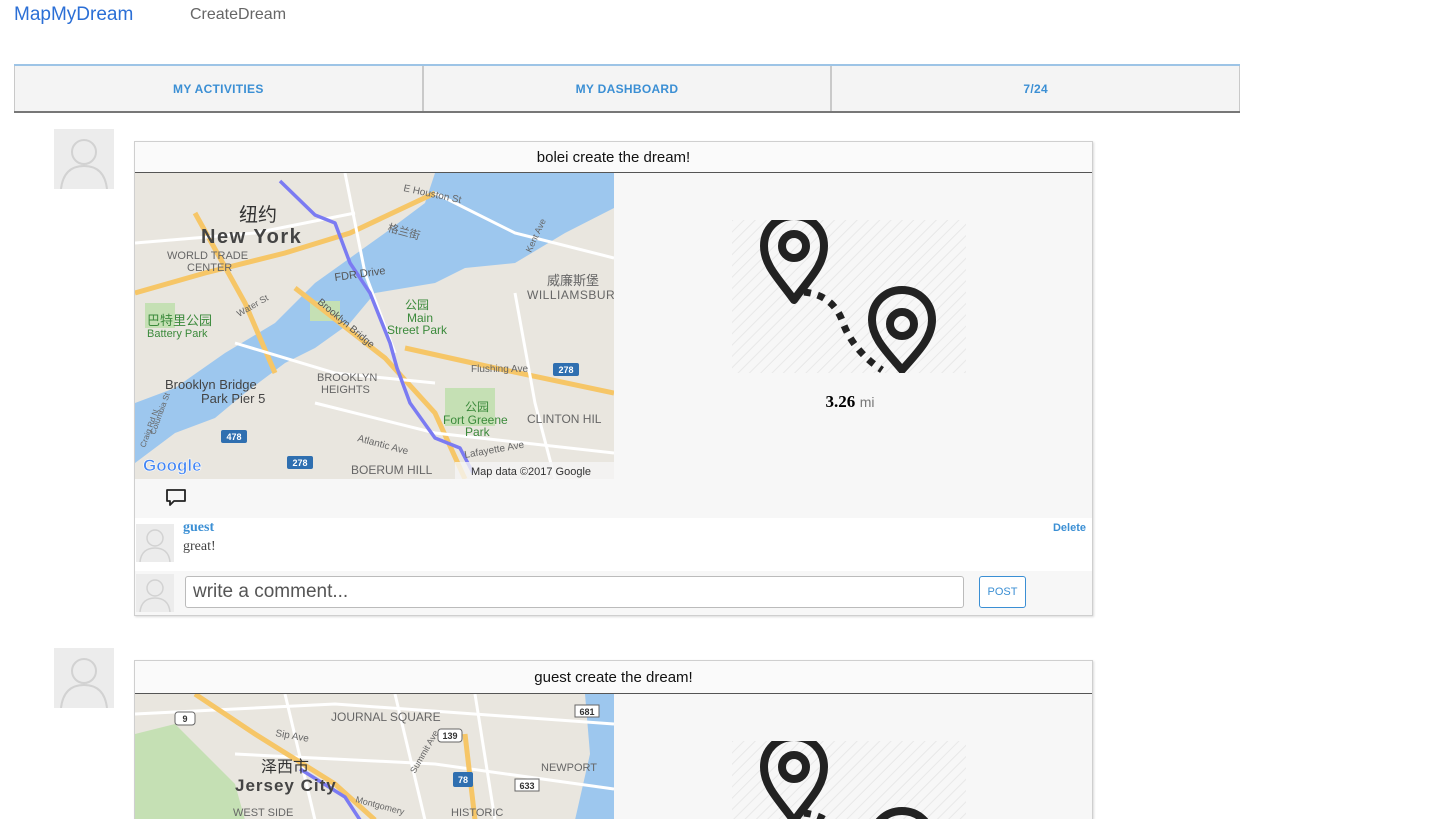  I want to click on comment-input, so click(574, 592).